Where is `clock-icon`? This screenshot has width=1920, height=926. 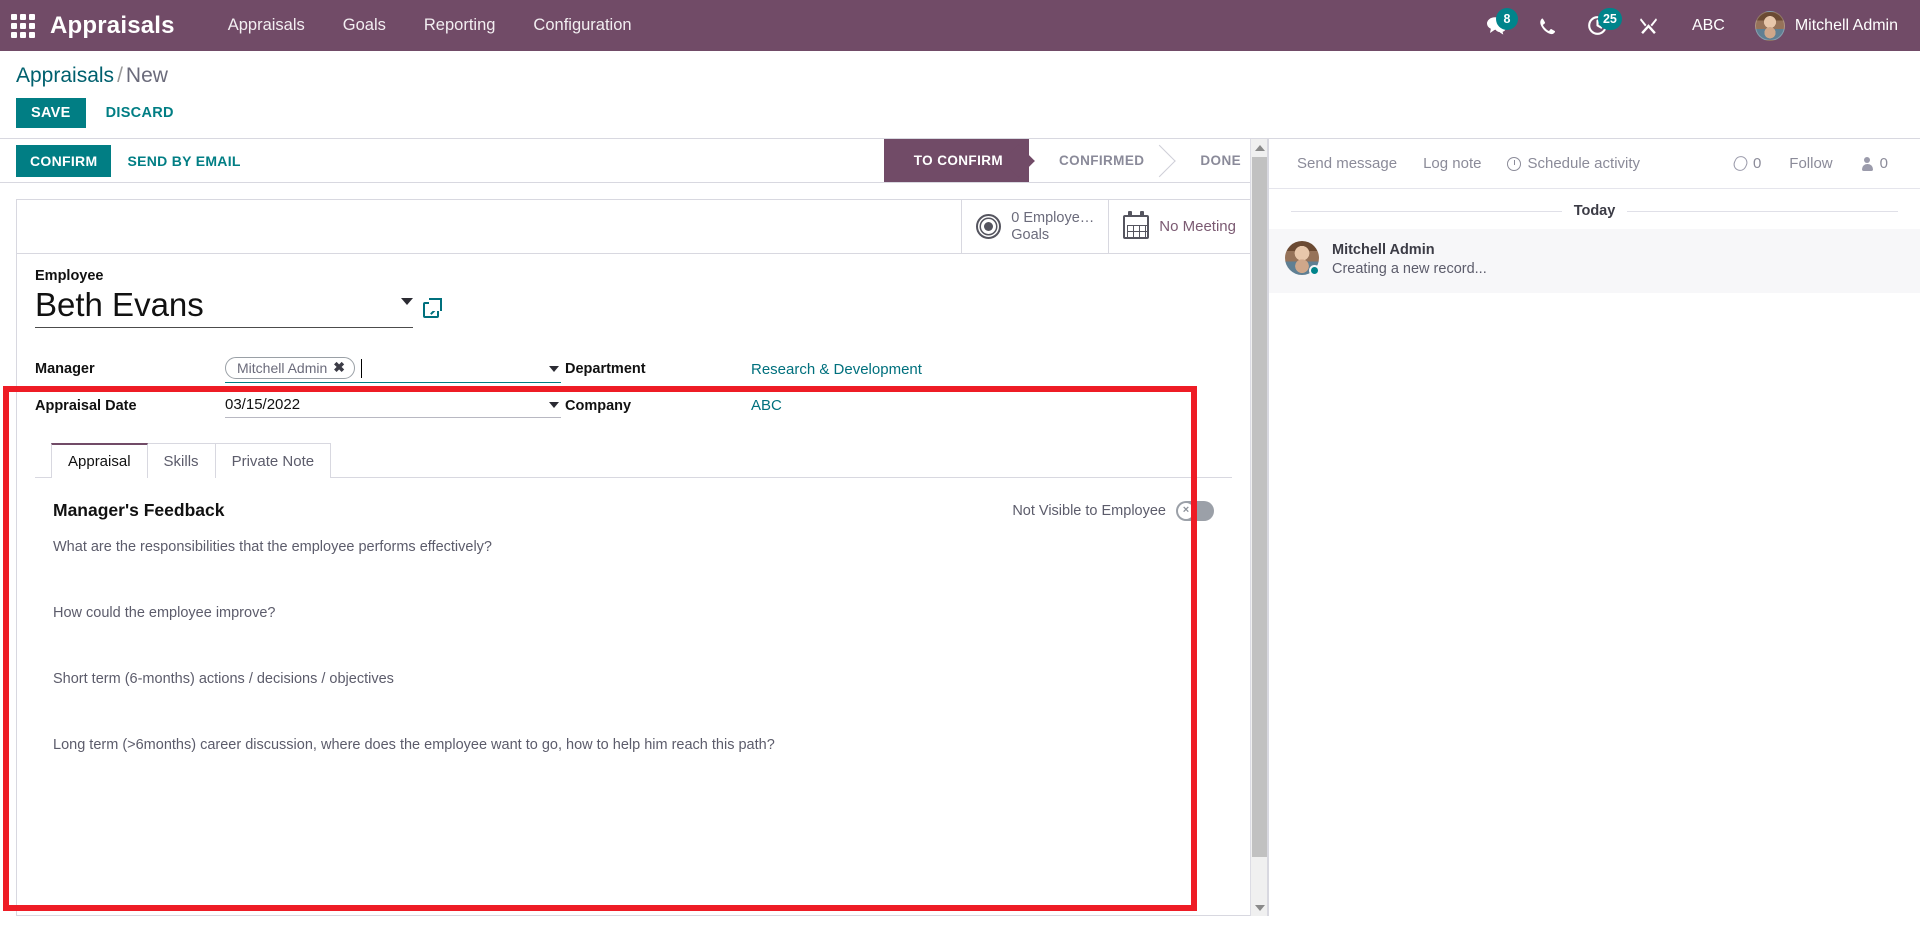
clock-icon is located at coordinates (1514, 163).